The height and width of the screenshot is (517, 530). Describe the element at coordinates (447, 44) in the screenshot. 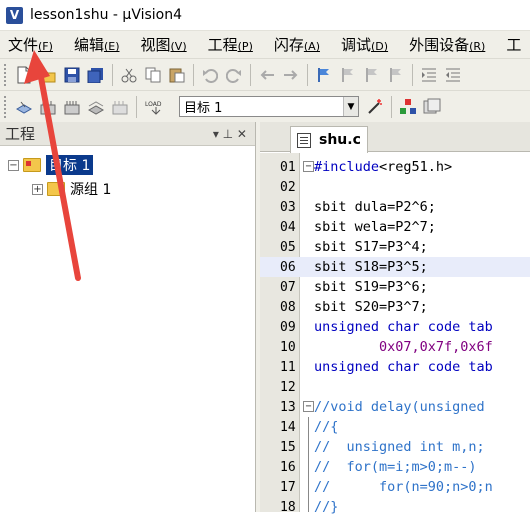

I see `menu-peripherals: 外围设备(R)` at that location.